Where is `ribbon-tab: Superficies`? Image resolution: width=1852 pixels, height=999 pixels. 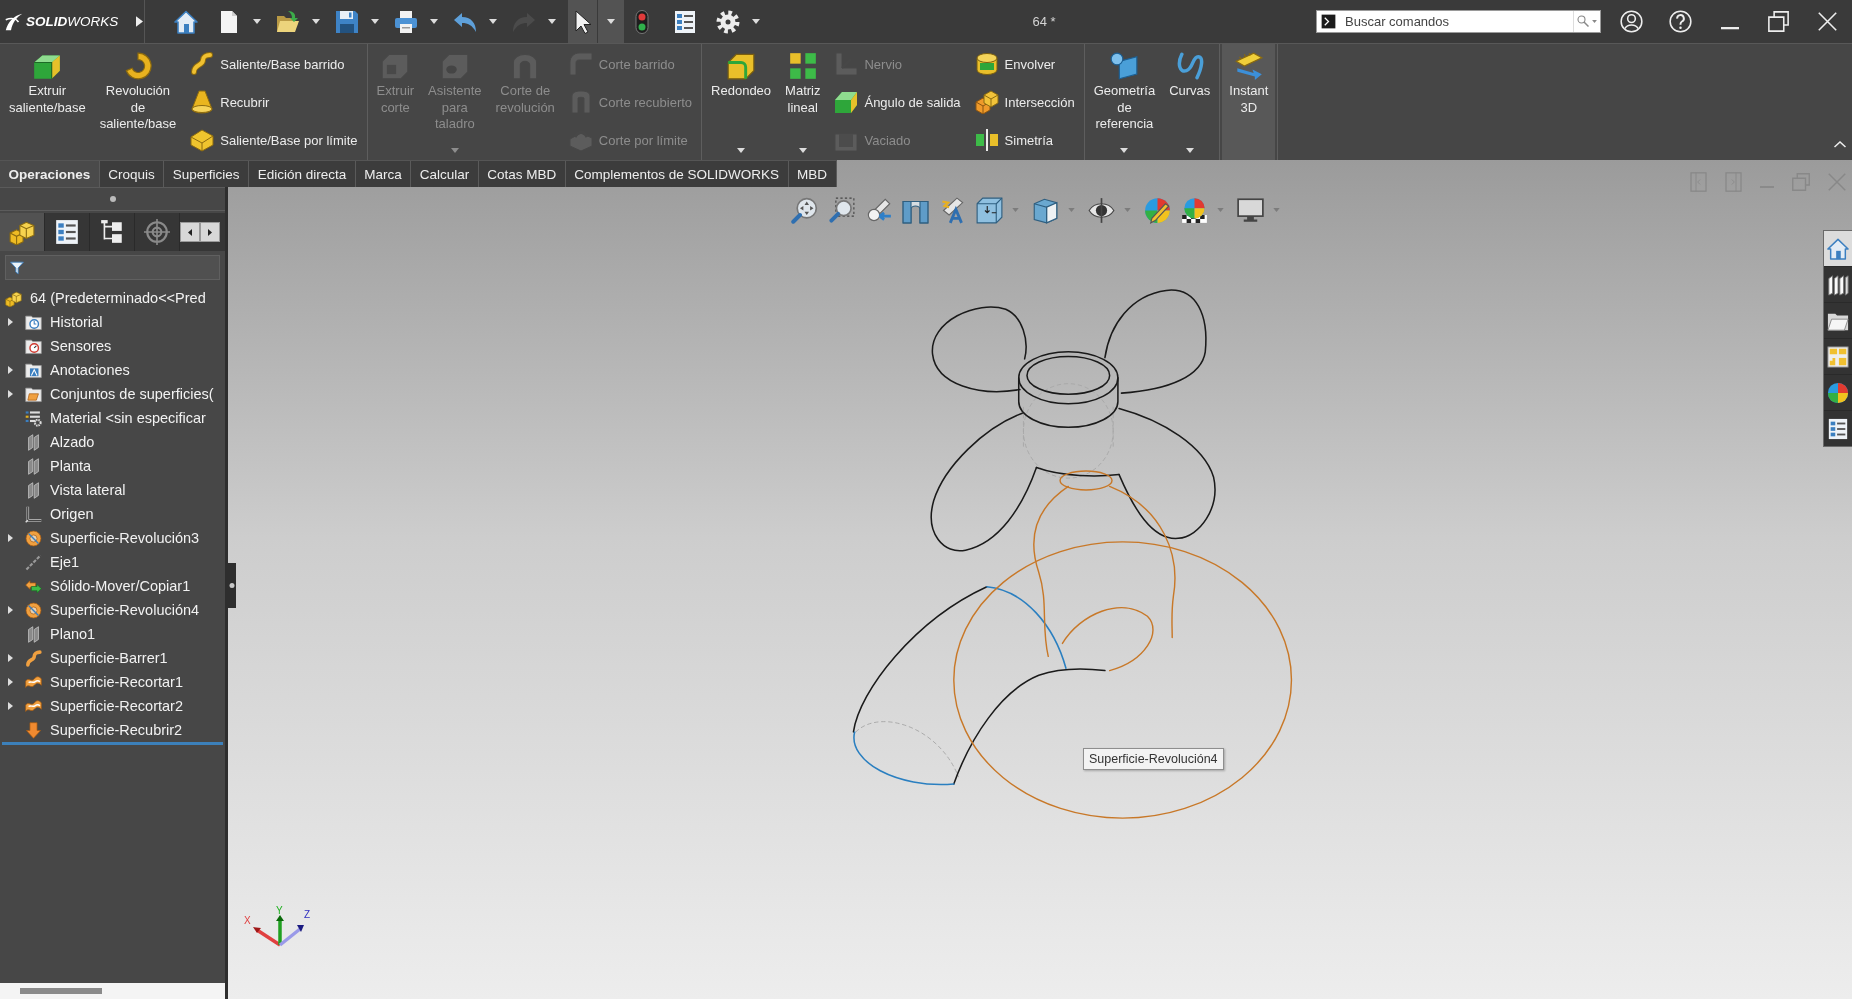 ribbon-tab: Superficies is located at coordinates (207, 174).